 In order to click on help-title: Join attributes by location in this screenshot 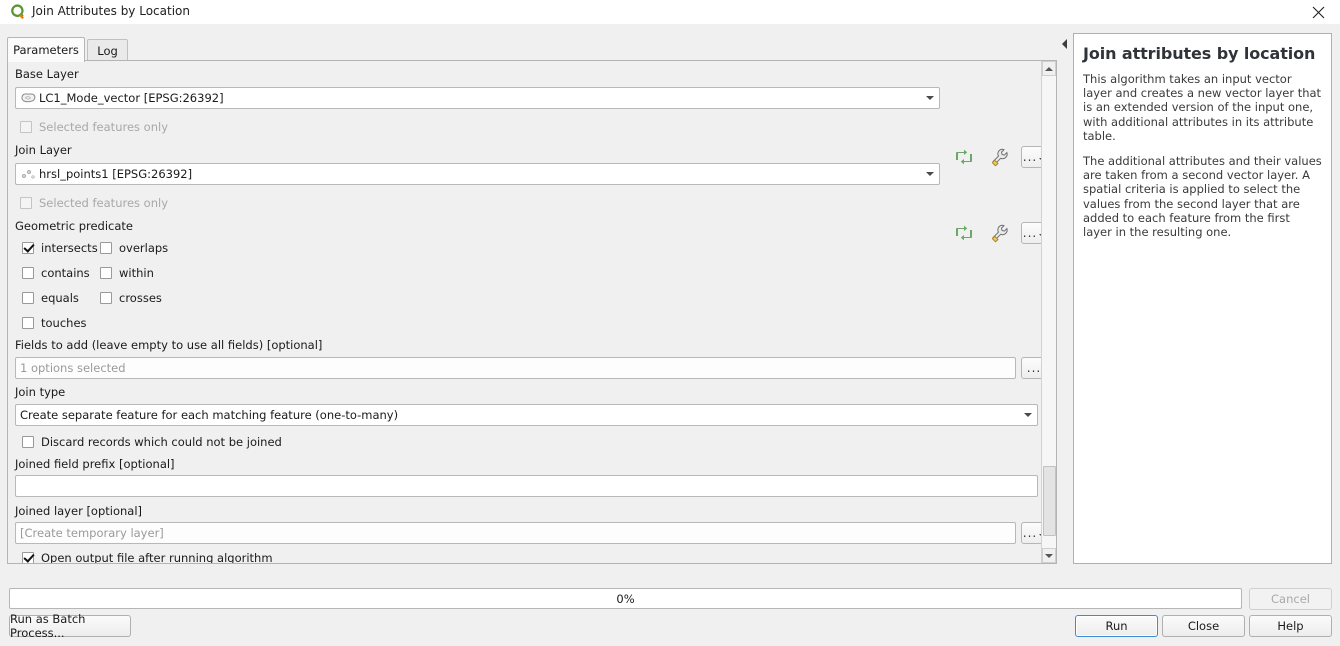, I will do `click(1199, 53)`.